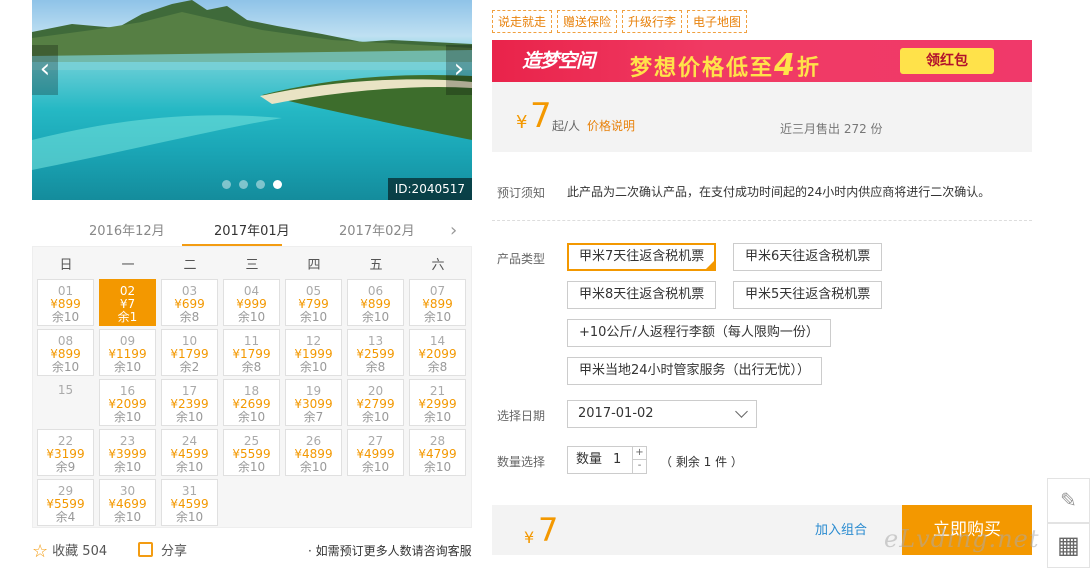 This screenshot has width=1090, height=575. Describe the element at coordinates (189, 402) in the screenshot. I see `calendar-day: 17 ¥2399 余10` at that location.